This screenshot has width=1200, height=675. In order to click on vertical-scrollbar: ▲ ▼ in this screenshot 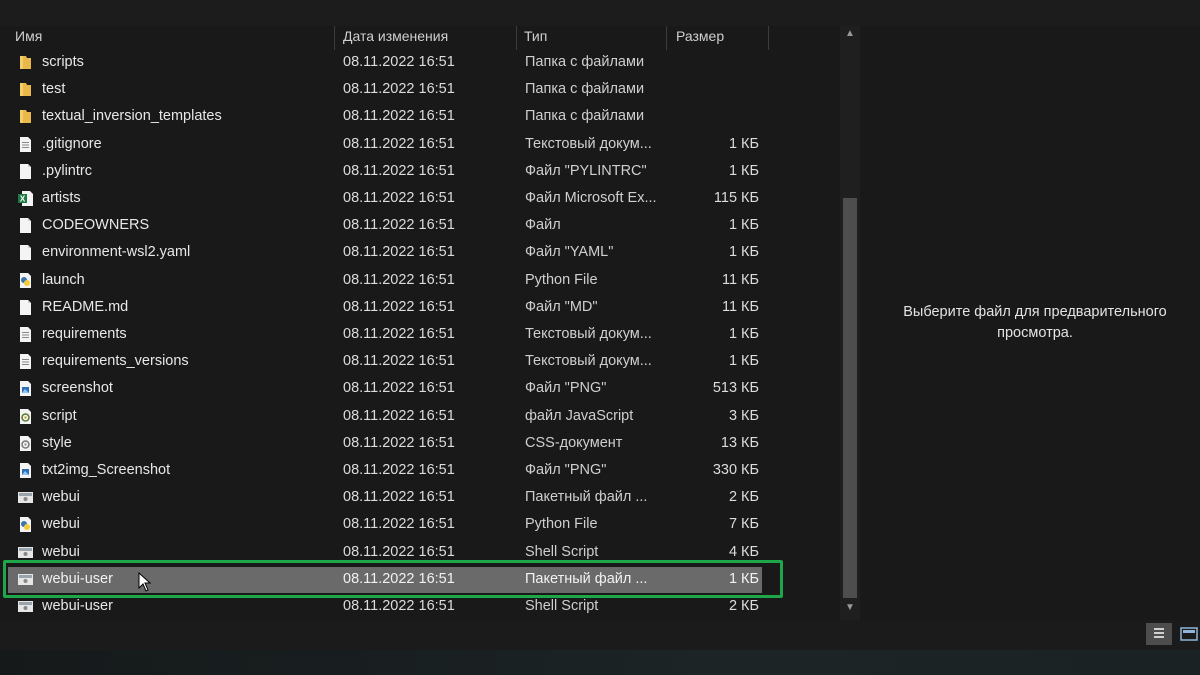, I will do `click(850, 323)`.